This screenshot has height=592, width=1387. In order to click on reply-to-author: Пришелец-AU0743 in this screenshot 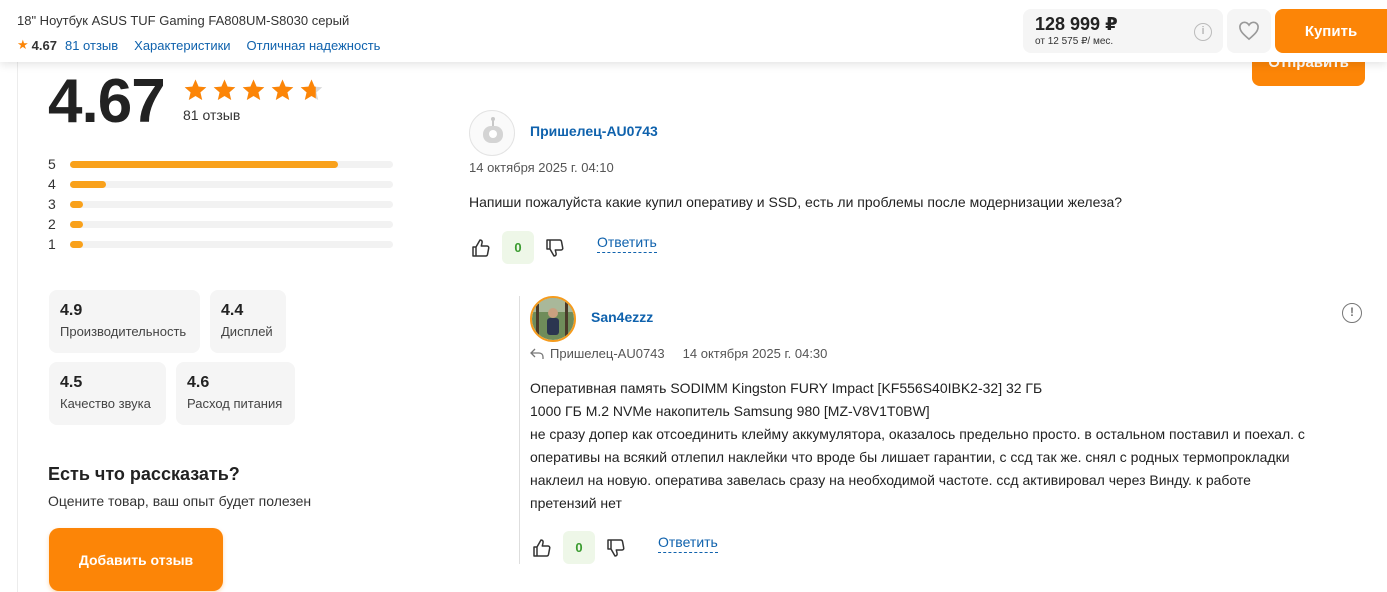, I will do `click(607, 353)`.